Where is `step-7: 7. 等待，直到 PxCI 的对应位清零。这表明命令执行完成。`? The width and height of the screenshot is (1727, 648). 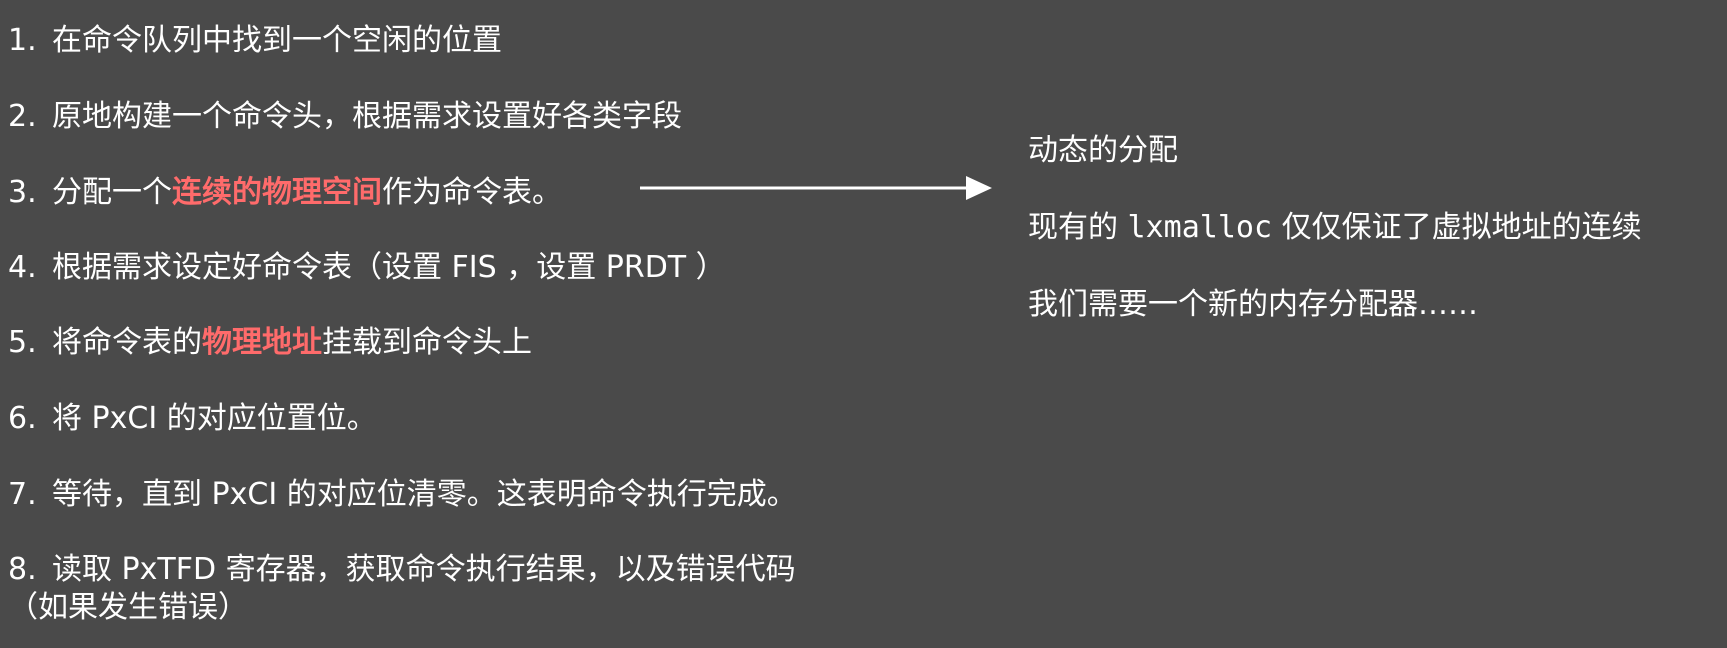 step-7: 7. 等待，直到 PxCI 的对应位清零。这表明命令执行完成。 is located at coordinates (402, 495).